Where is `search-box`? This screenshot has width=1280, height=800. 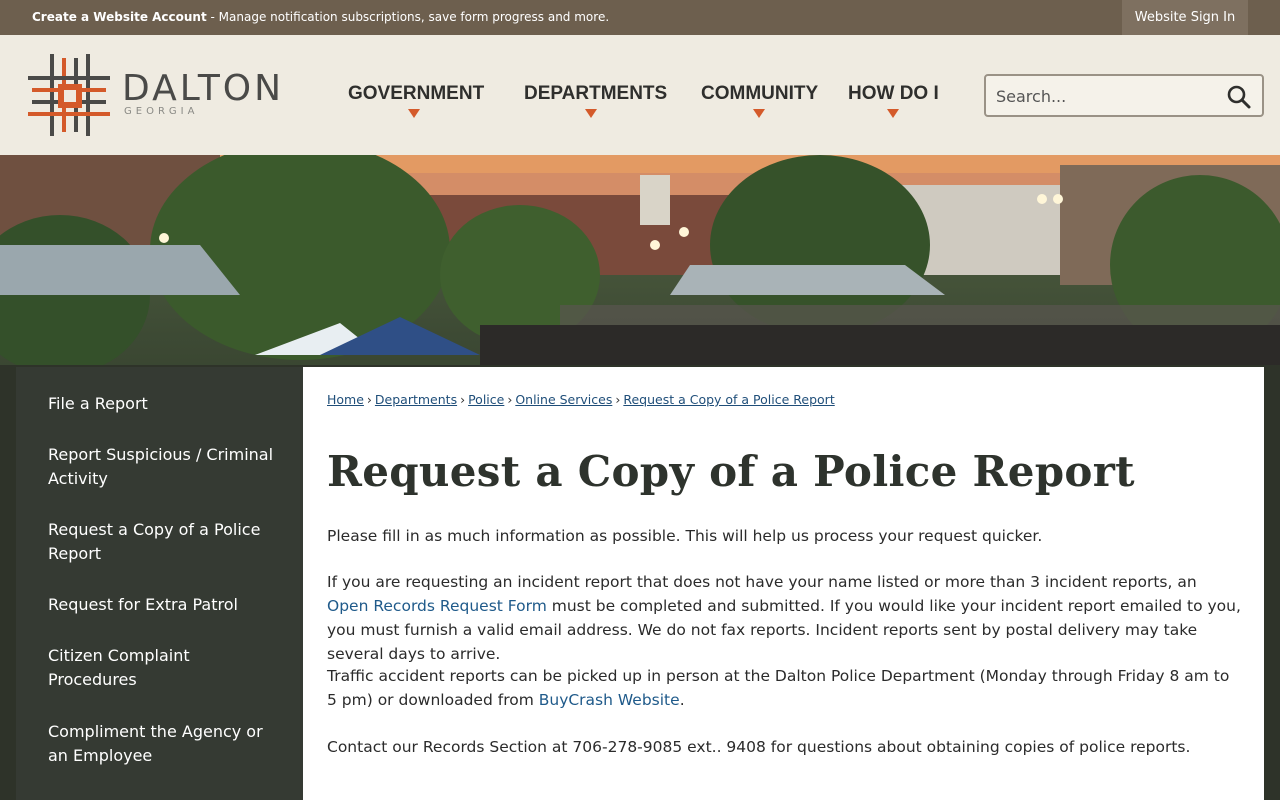
search-box is located at coordinates (1124, 95).